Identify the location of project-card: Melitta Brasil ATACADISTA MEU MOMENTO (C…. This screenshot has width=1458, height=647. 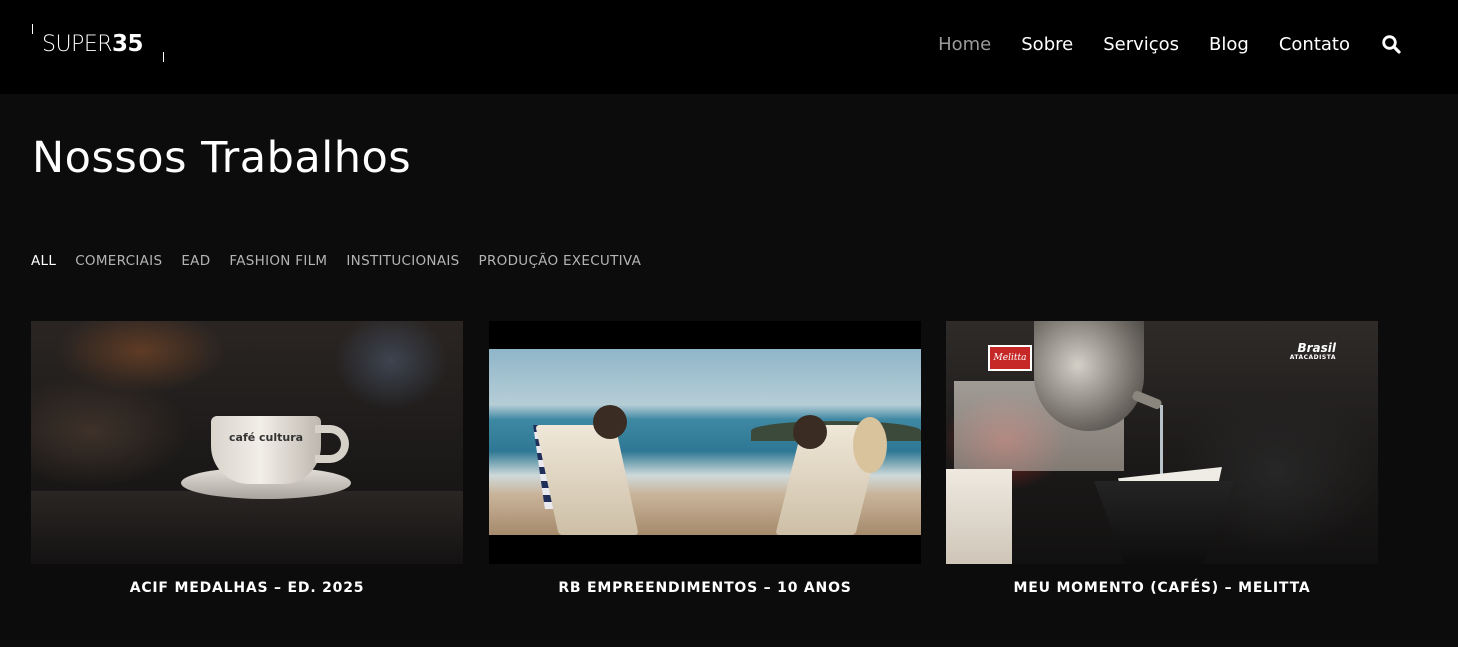
(1162, 458).